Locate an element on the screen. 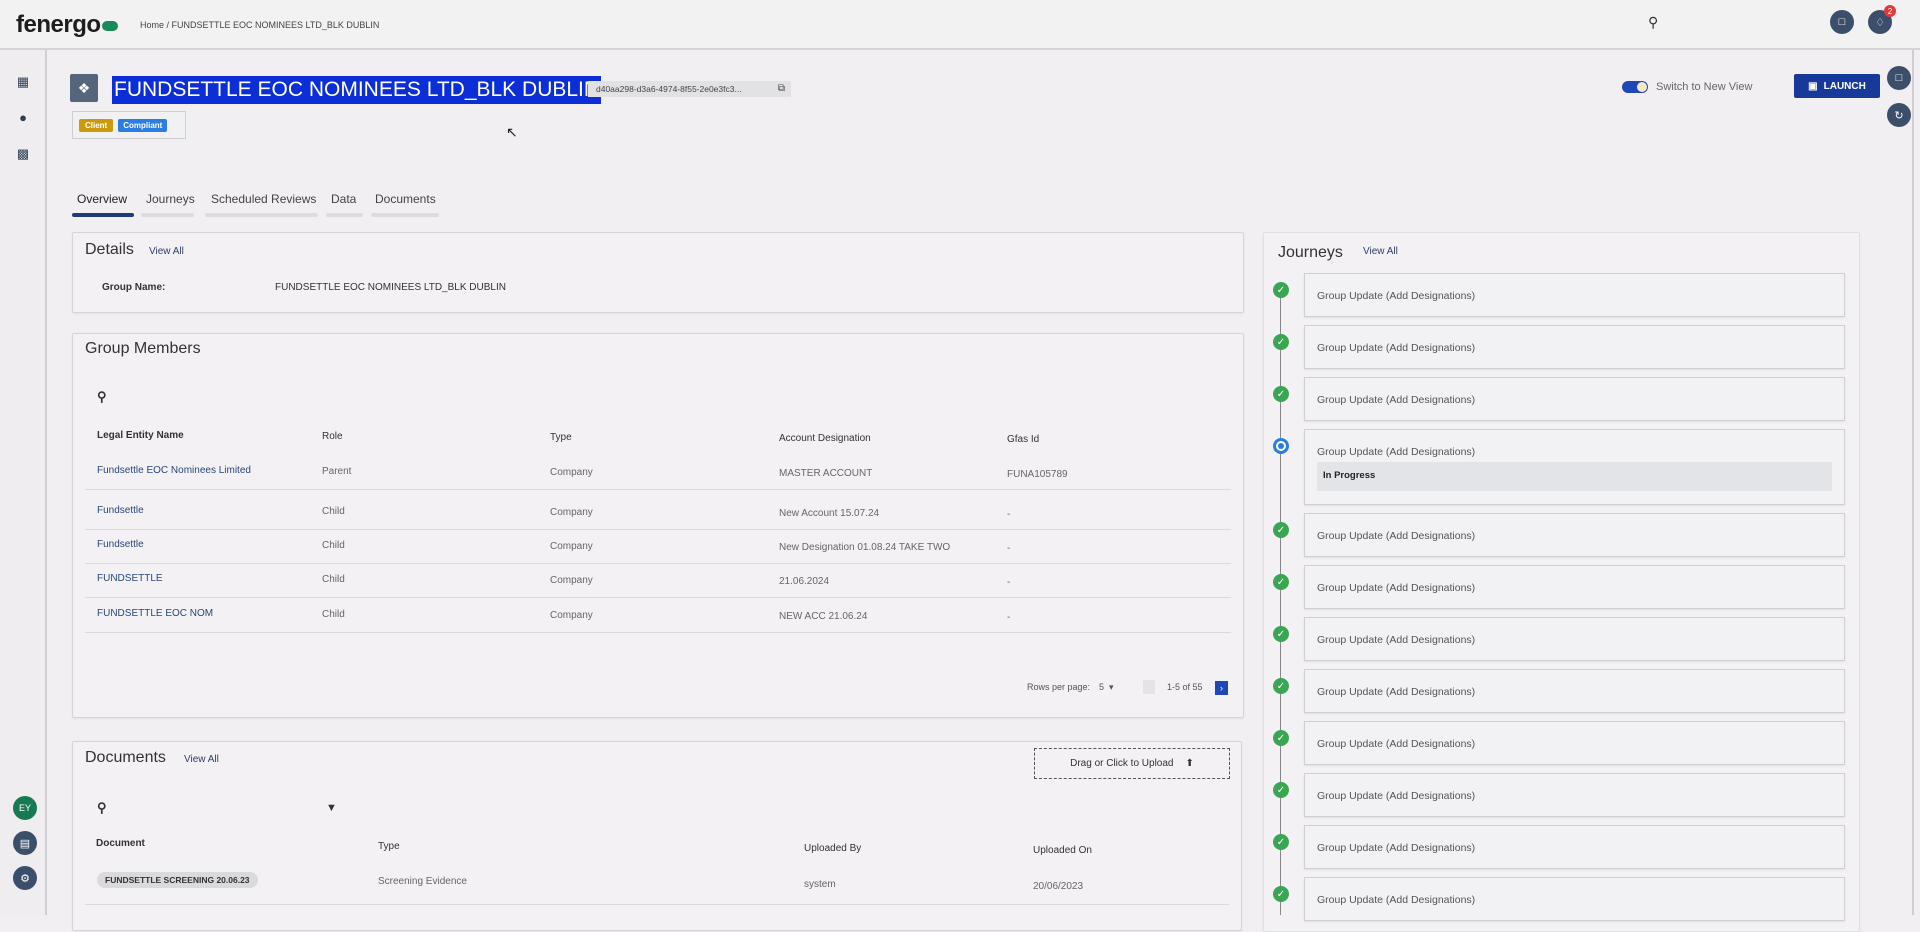 The width and height of the screenshot is (1920, 932). sidebar: ▦ ● ▩ EY ▤ ⚙ is located at coordinates (23, 482).